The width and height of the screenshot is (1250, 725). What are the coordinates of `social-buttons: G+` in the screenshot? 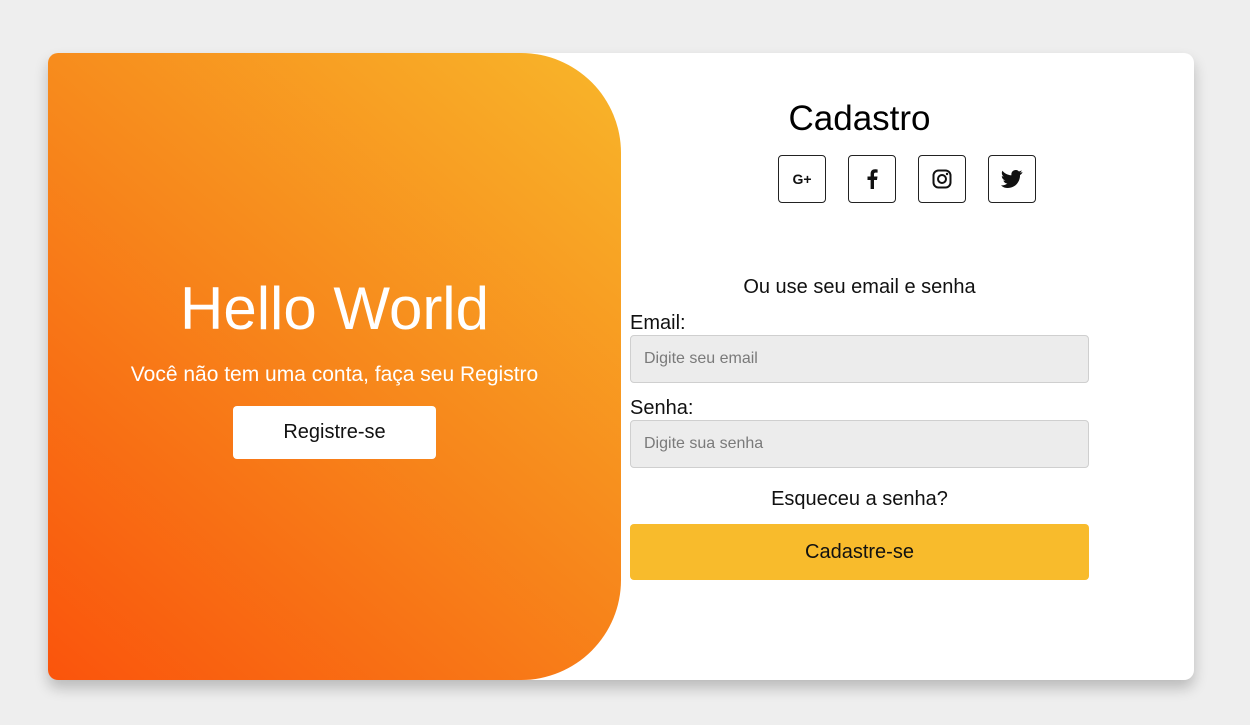 It's located at (883, 180).